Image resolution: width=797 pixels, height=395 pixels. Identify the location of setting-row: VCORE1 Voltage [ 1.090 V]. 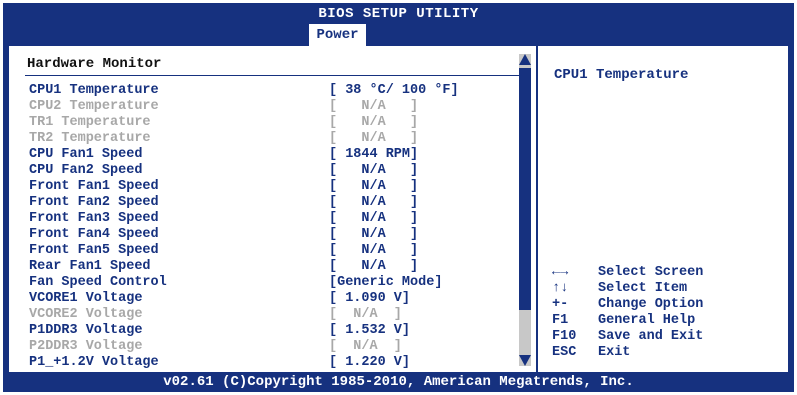
(269, 299).